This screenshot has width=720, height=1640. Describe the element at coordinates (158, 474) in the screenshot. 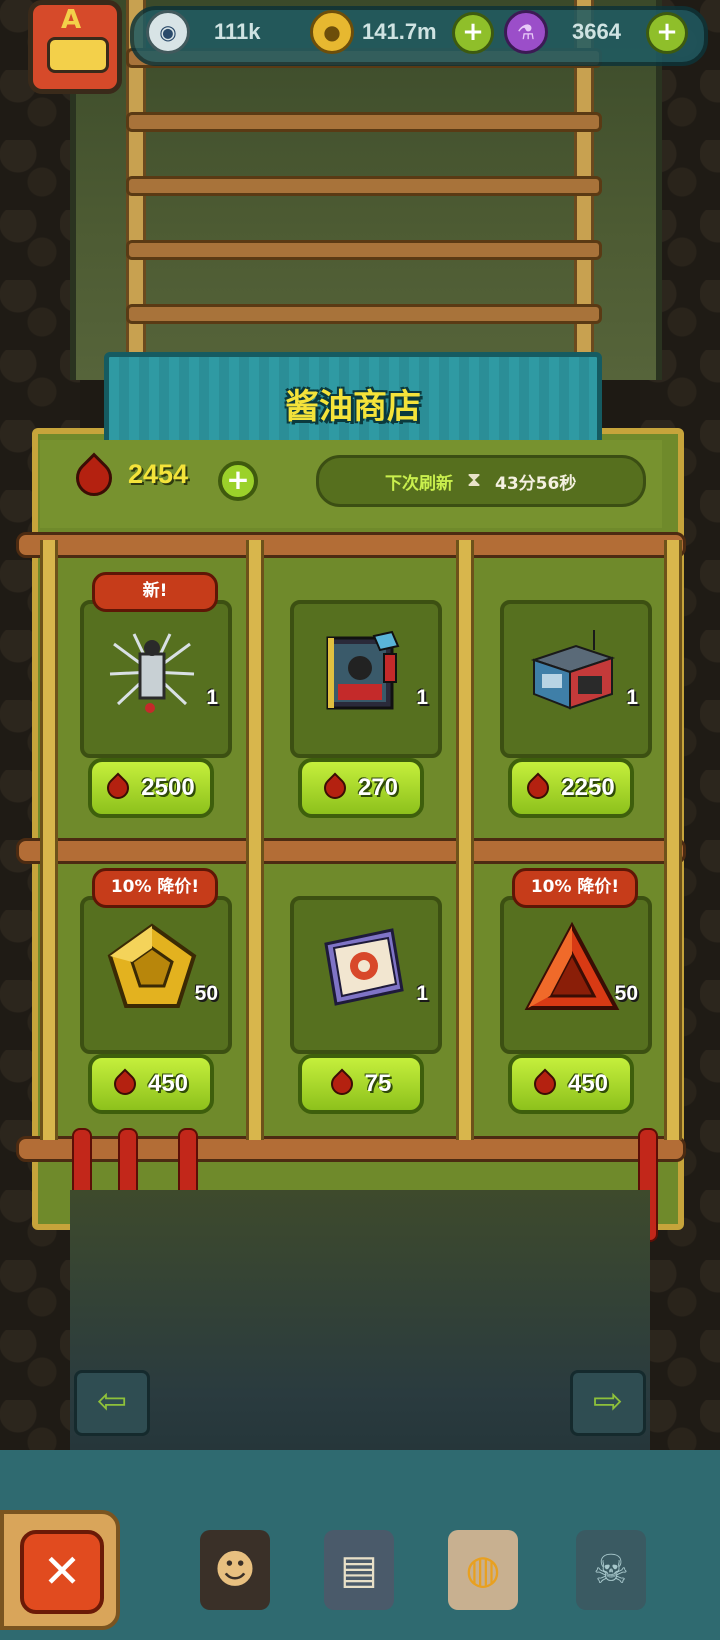

I see `soy-balance: 2454` at that location.